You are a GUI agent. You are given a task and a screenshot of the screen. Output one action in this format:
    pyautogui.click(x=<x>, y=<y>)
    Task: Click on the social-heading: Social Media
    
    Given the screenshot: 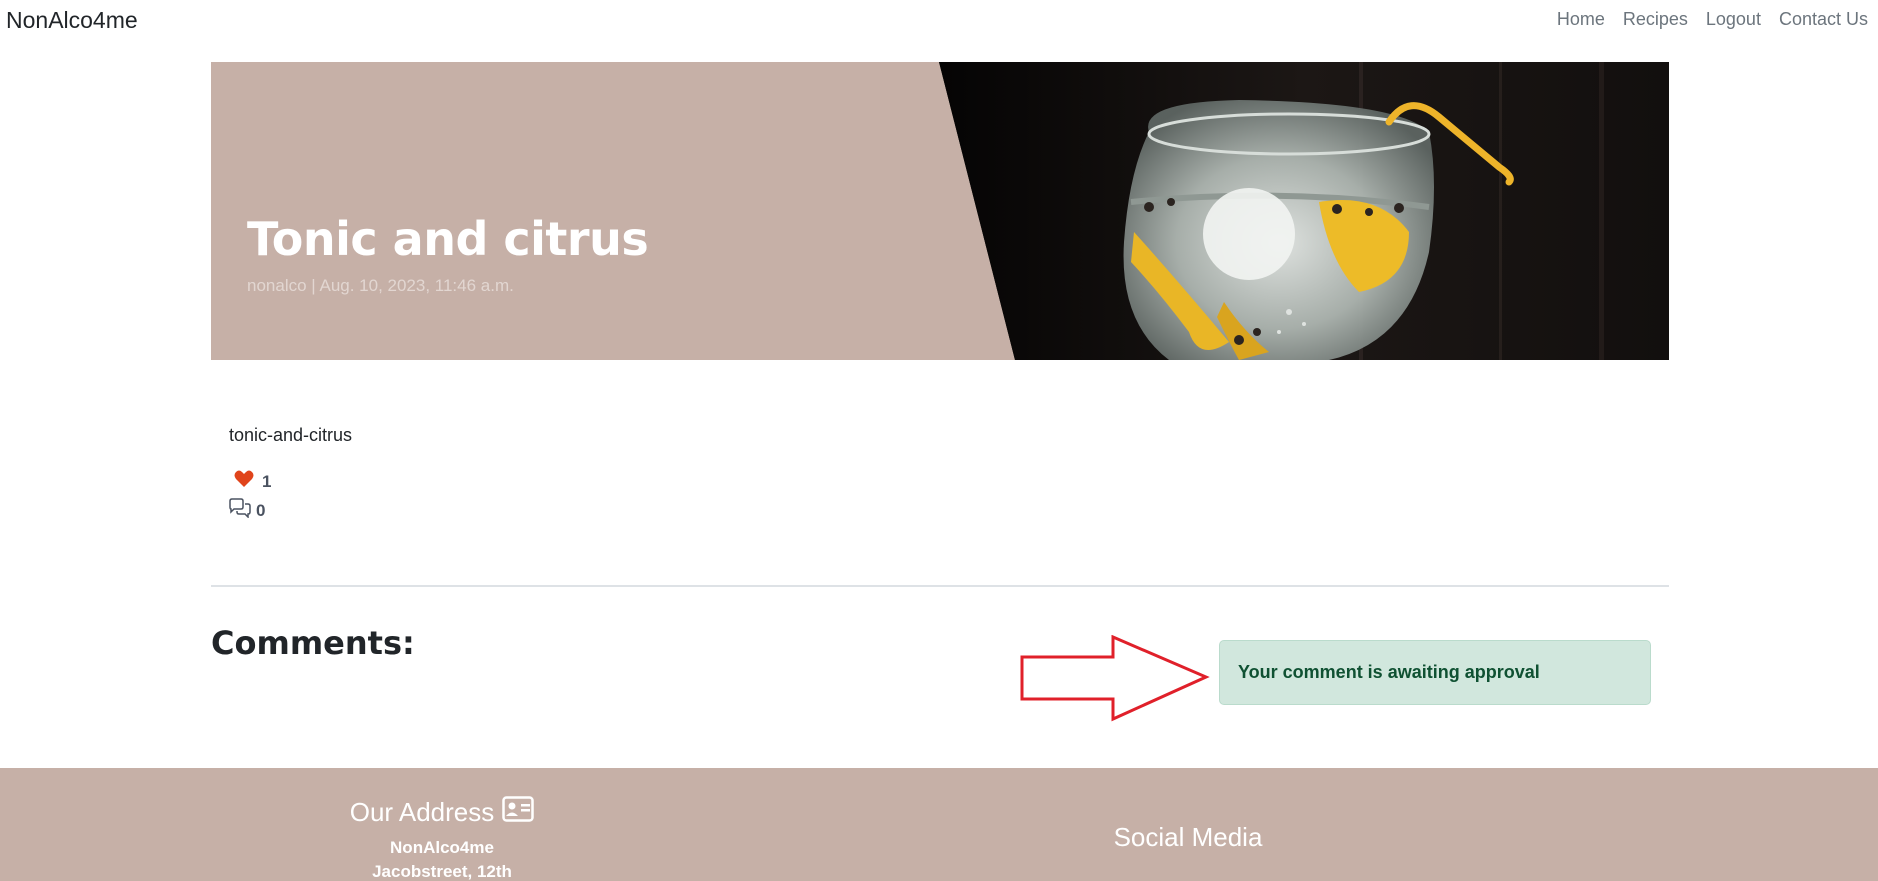 What is the action you would take?
    pyautogui.click(x=1188, y=837)
    